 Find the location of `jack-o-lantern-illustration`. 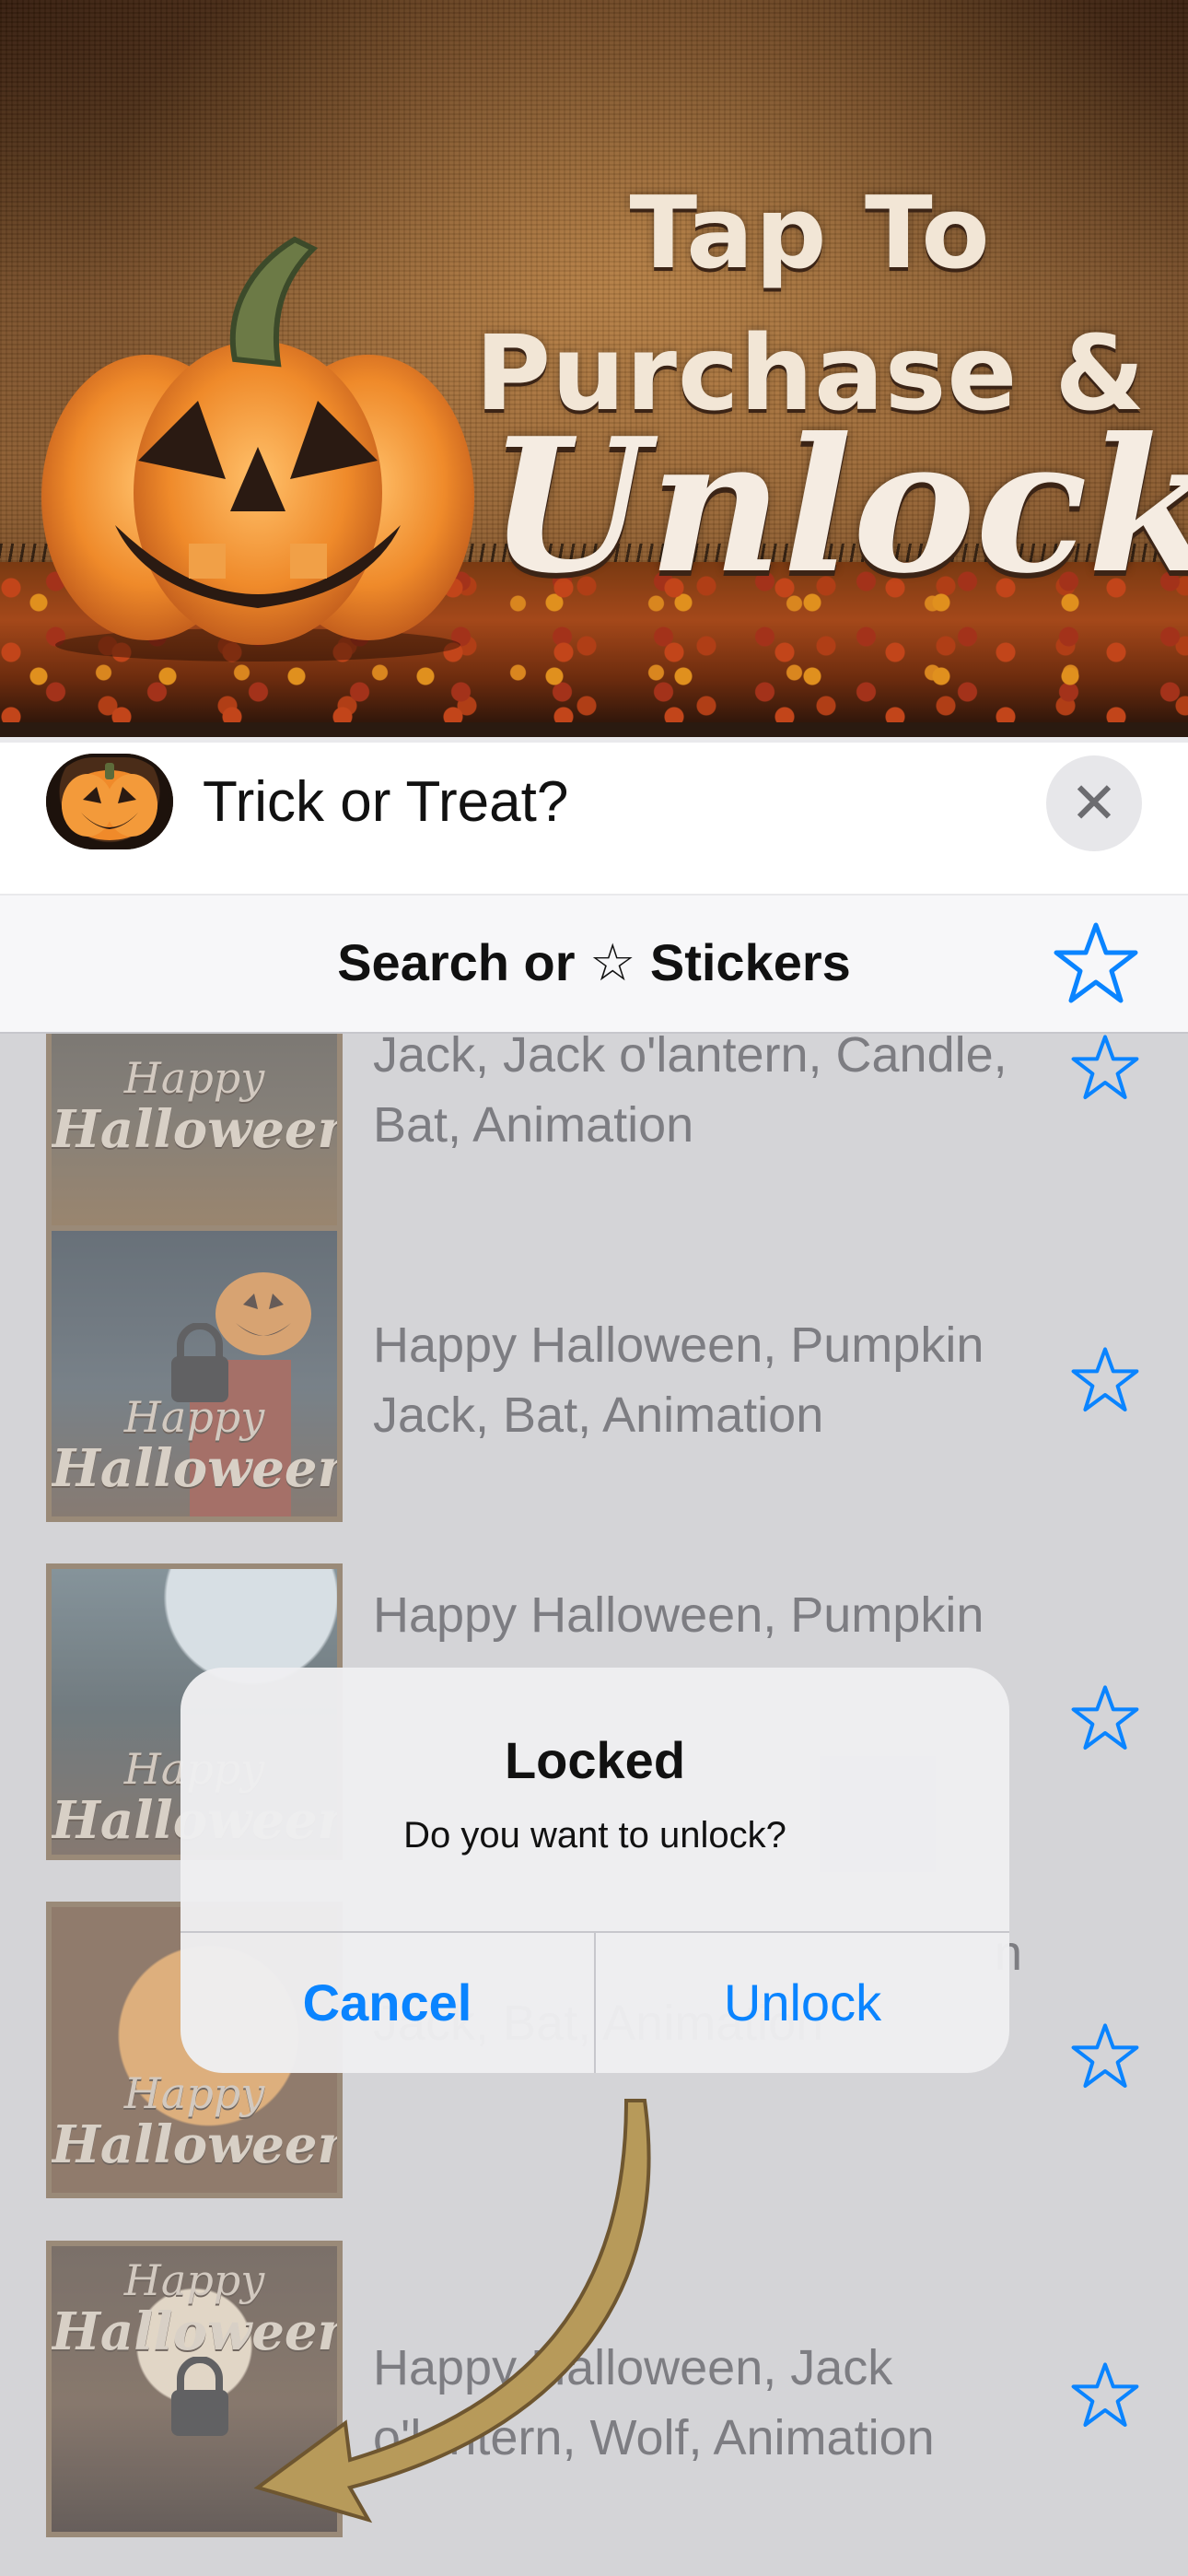

jack-o-lantern-illustration is located at coordinates (257, 449).